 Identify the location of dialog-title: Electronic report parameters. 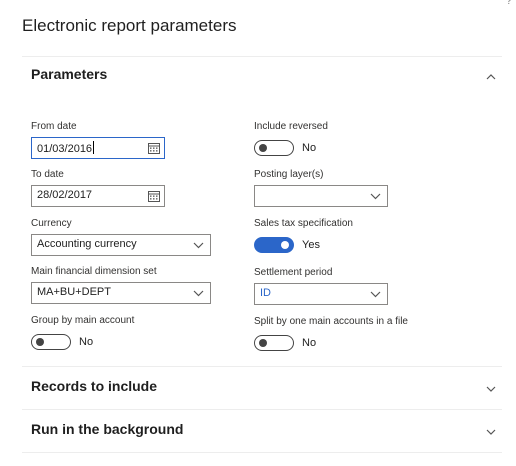
(129, 25).